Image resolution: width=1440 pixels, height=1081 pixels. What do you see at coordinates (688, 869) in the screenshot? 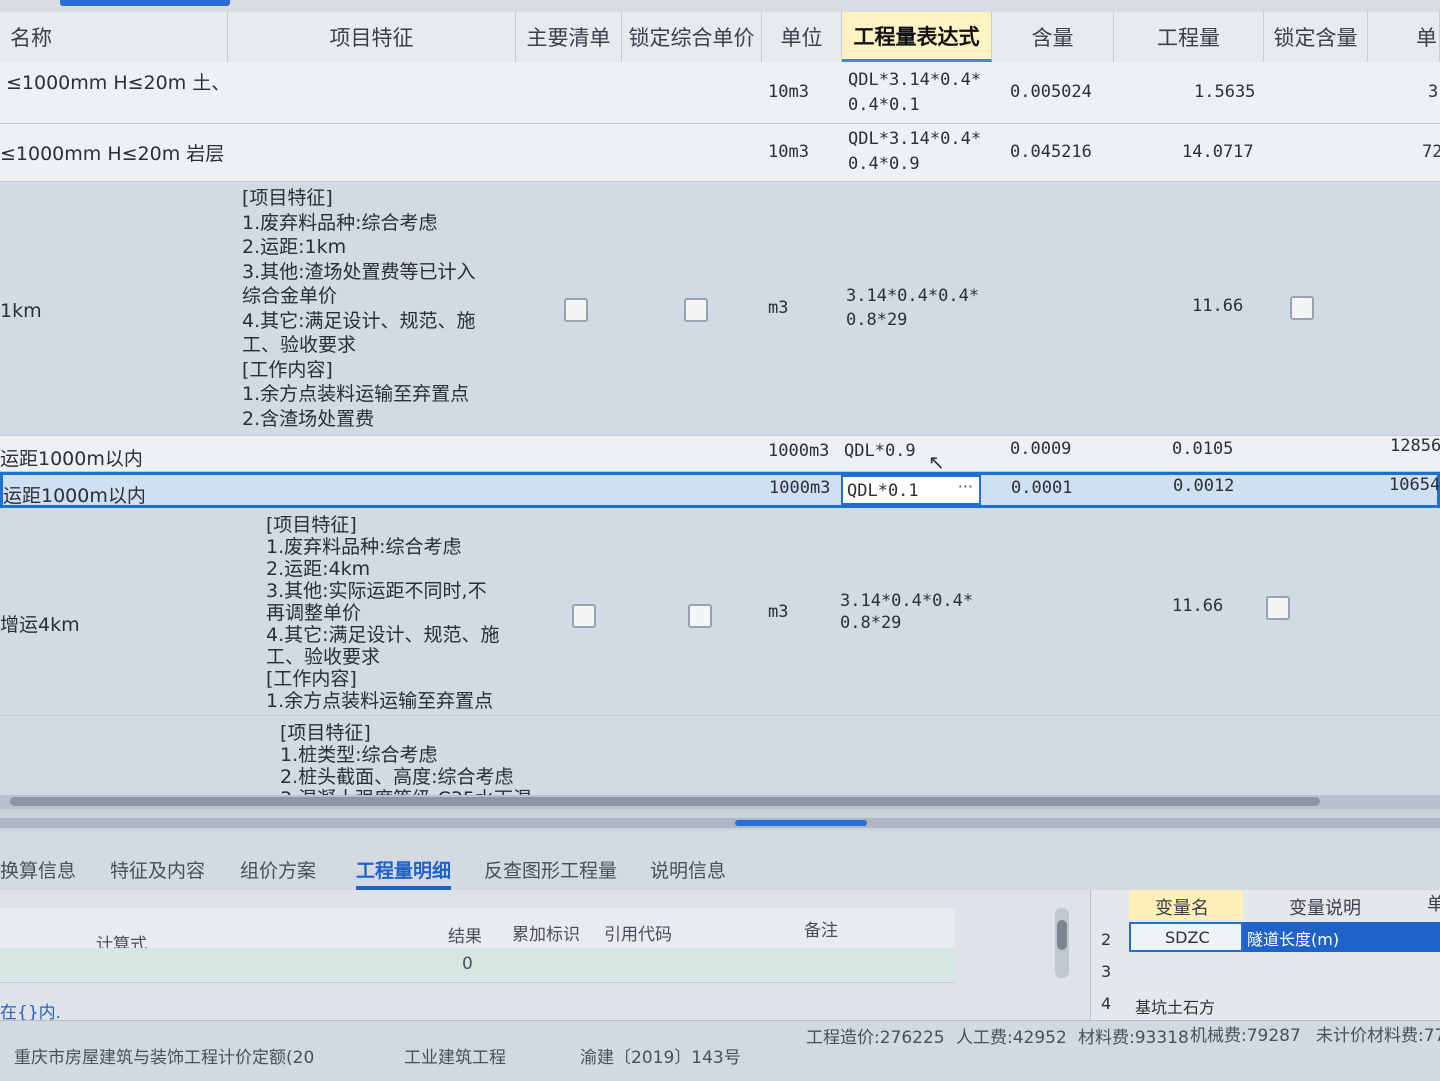
I see `tab-description: 说明信息` at bounding box center [688, 869].